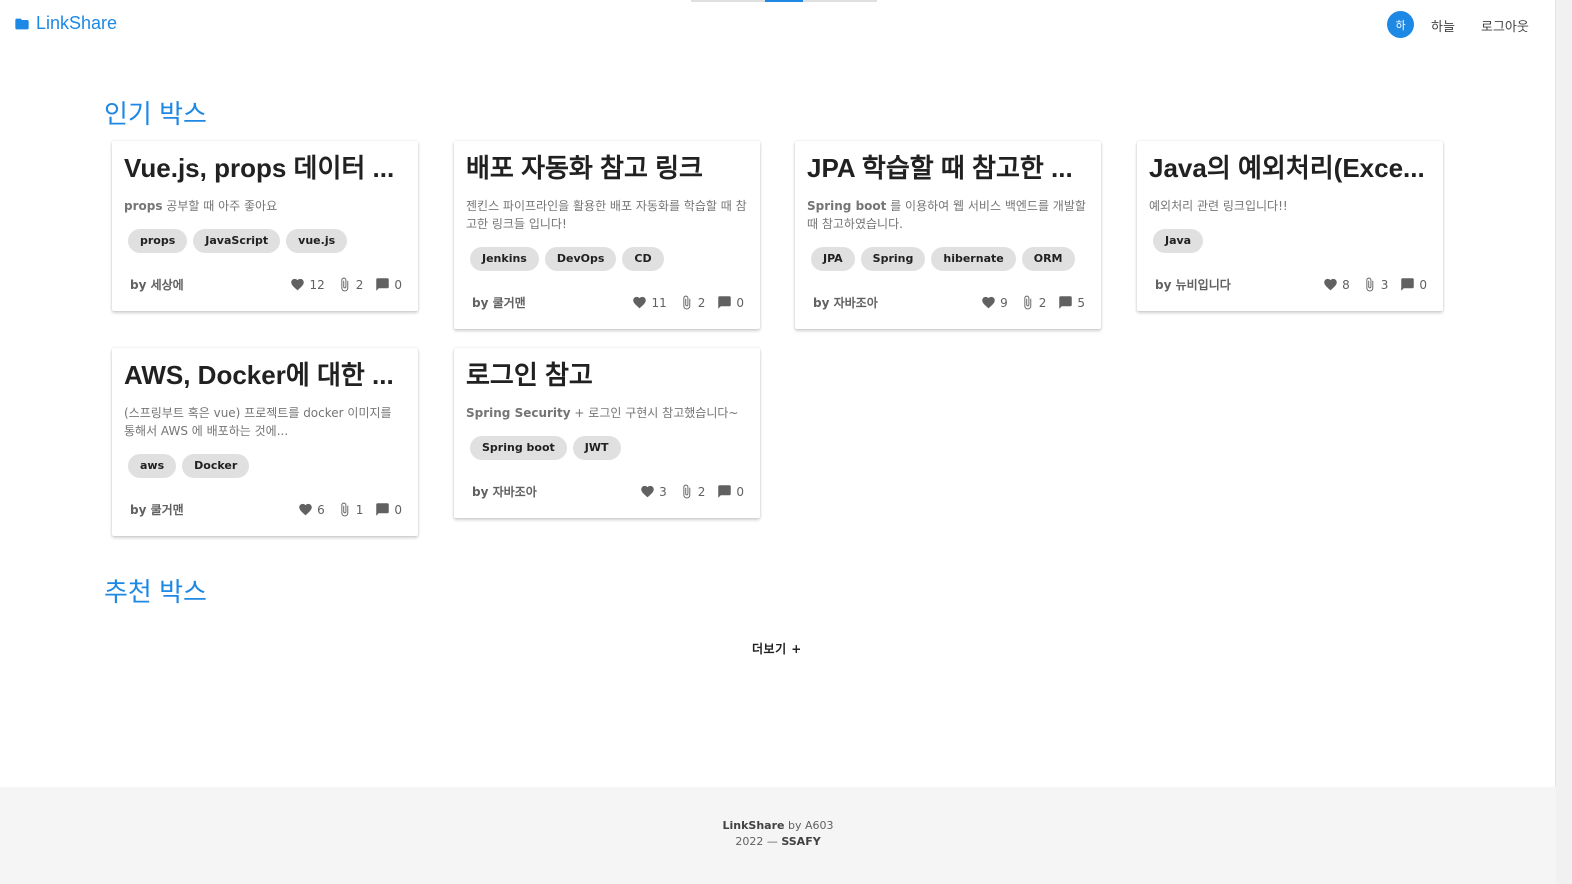  Describe the element at coordinates (1384, 284) in the screenshot. I see `link-count: 3` at that location.